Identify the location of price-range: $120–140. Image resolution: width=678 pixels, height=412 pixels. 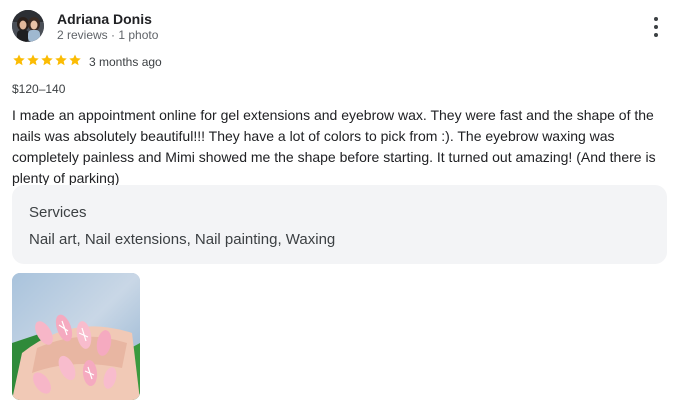
(39, 89).